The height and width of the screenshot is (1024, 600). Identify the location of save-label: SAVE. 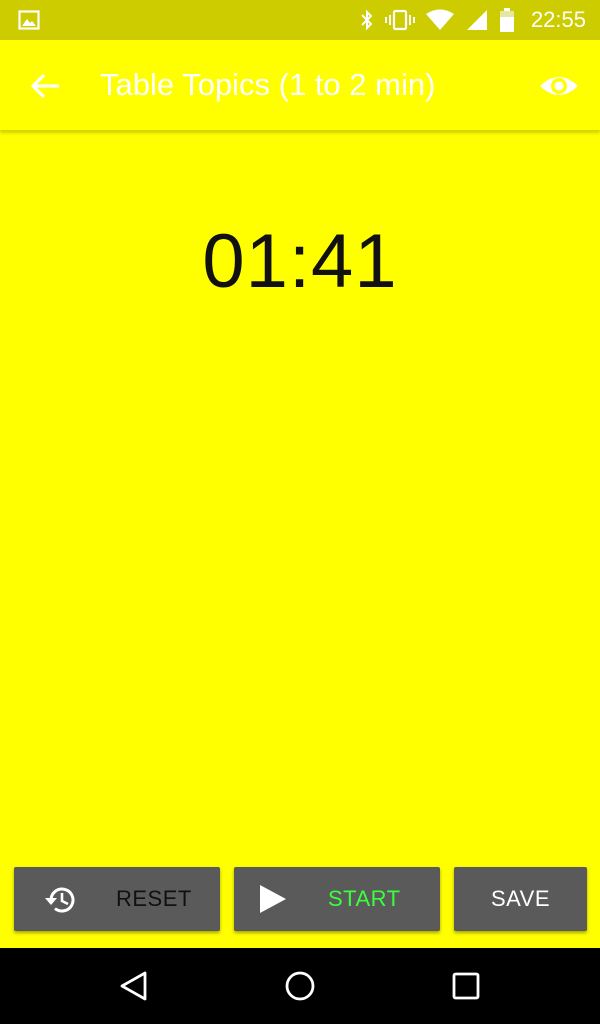
(520, 898).